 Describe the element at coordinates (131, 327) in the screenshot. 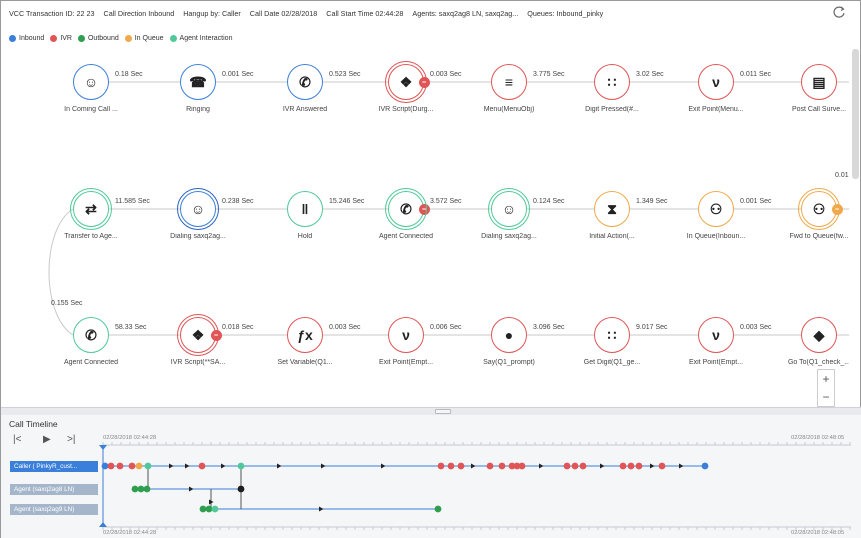

I see `edge-duration-label: 58.33 Sec` at that location.